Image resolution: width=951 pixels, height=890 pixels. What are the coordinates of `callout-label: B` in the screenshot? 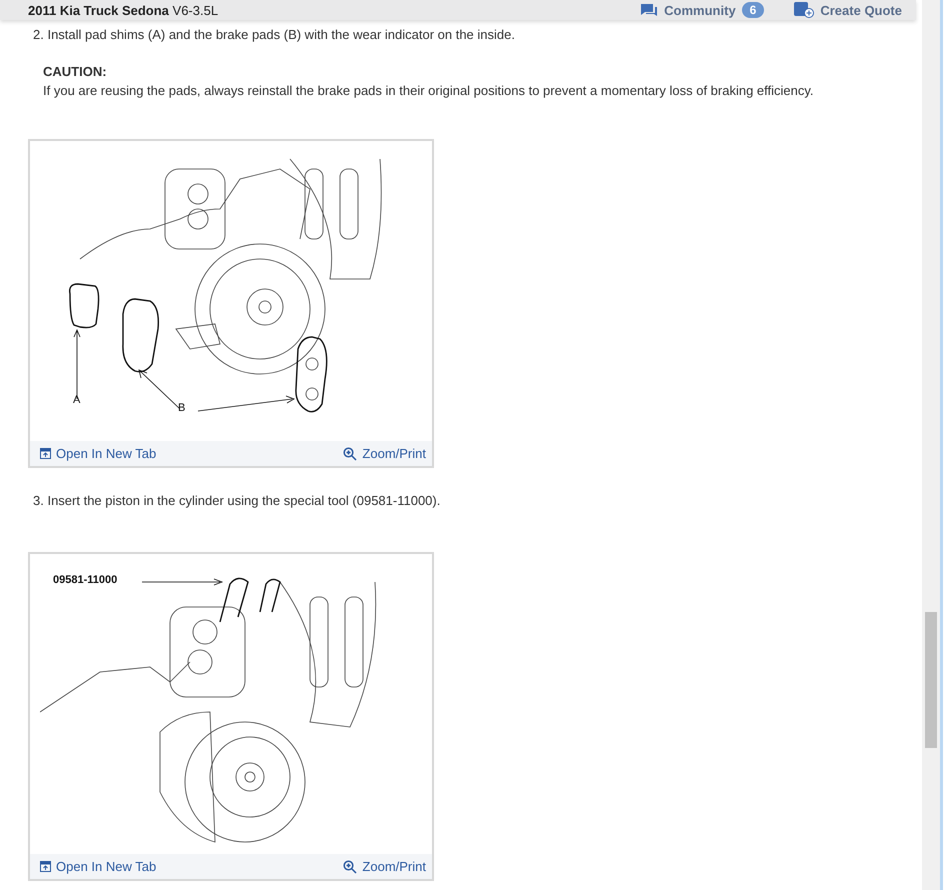 It's located at (182, 408).